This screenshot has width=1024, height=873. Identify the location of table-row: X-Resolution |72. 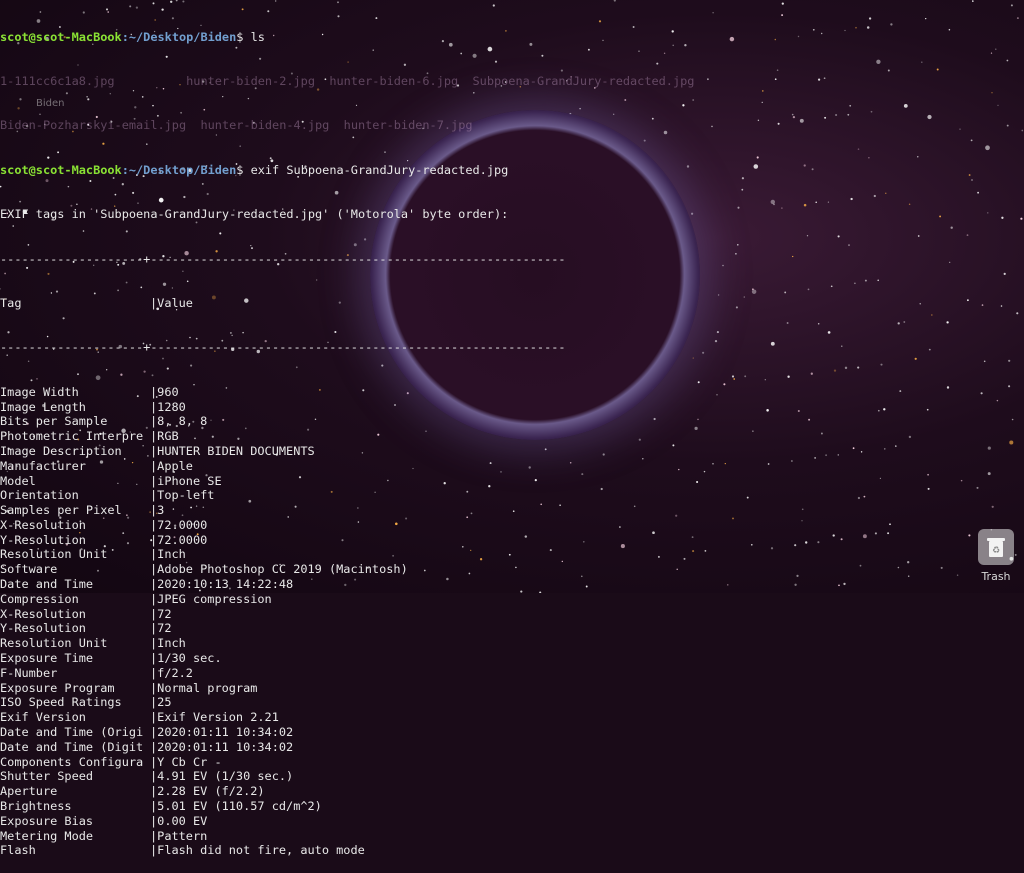
(86, 613).